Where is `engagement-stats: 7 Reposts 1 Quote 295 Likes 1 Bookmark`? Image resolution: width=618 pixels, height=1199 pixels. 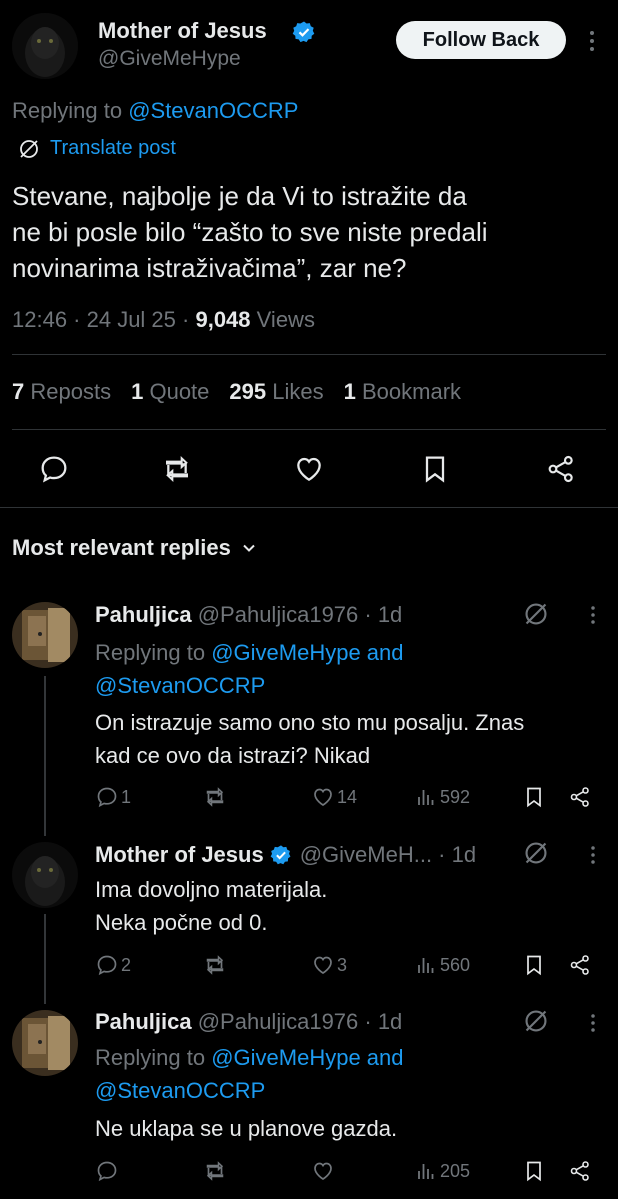
engagement-stats: 7 Reposts 1 Quote 295 Likes 1 Bookmark is located at coordinates (236, 392).